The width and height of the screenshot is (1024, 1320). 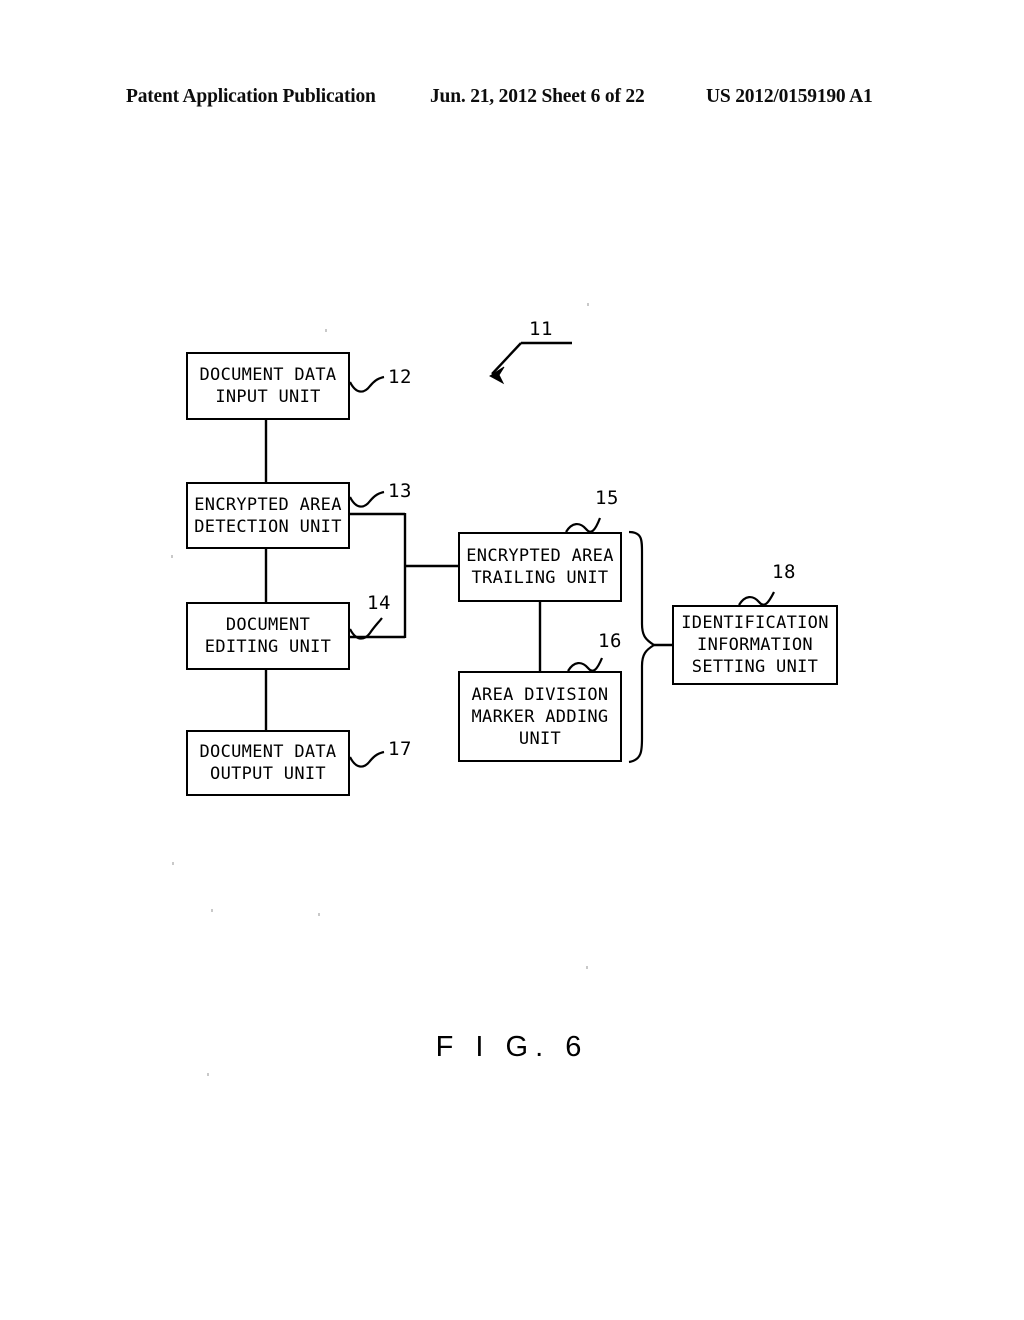 I want to click on box-encrypted-area-detection-unit: ENCRYPTED AREA DETECTION UNIT, so click(x=268, y=515).